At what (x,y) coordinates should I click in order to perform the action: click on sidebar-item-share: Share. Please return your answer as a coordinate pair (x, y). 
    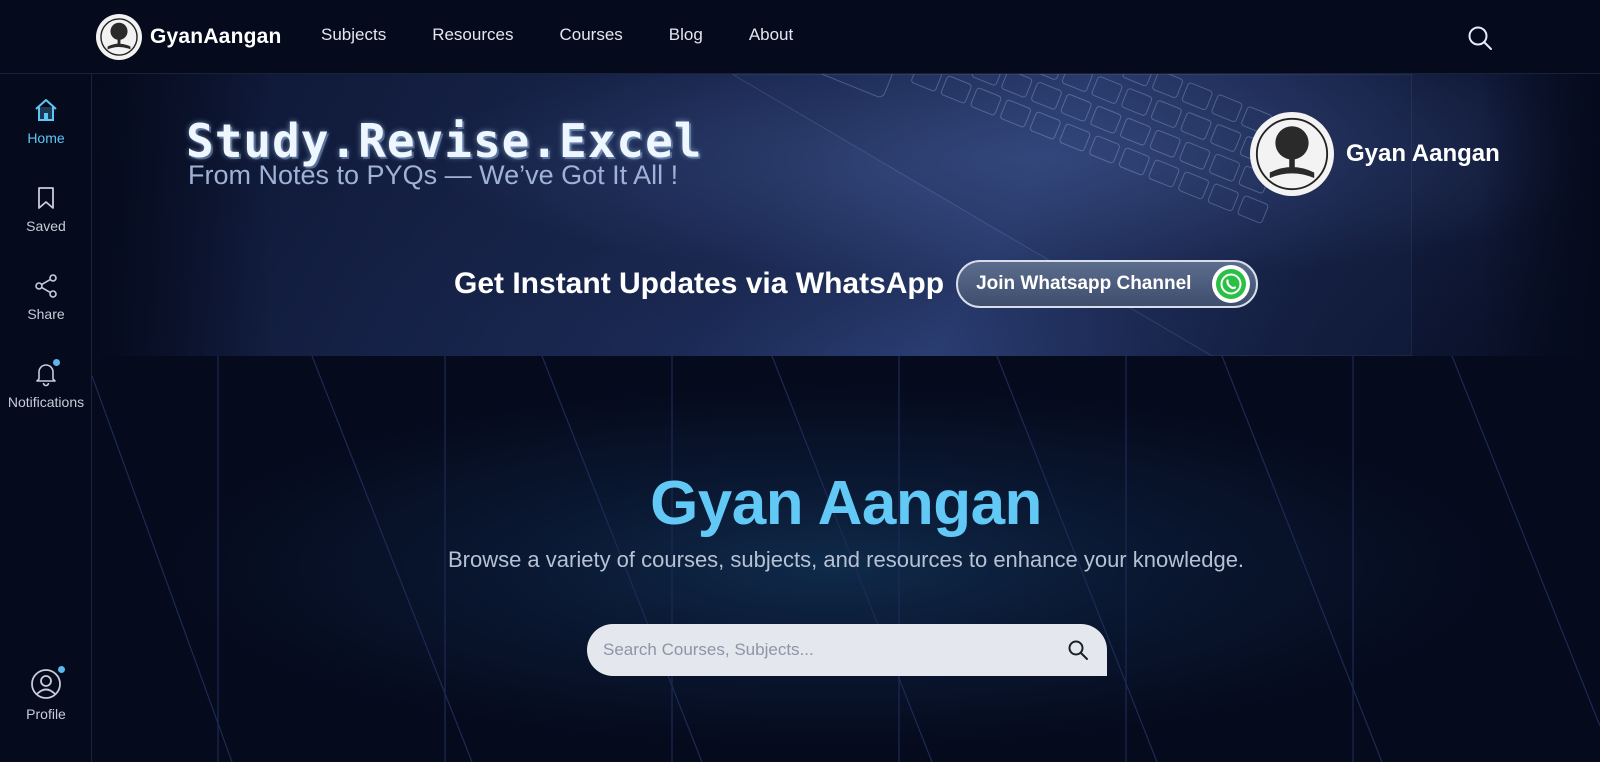
    Looking at the image, I should click on (46, 297).